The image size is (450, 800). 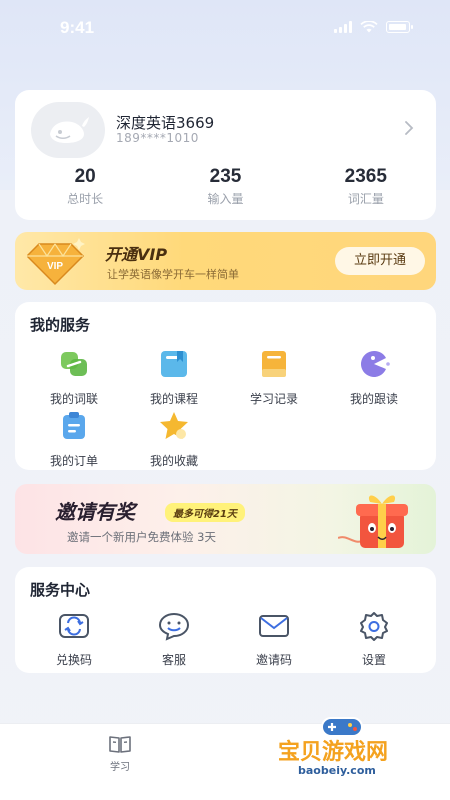 What do you see at coordinates (85, 199) in the screenshot?
I see `stat-label: 总时长` at bounding box center [85, 199].